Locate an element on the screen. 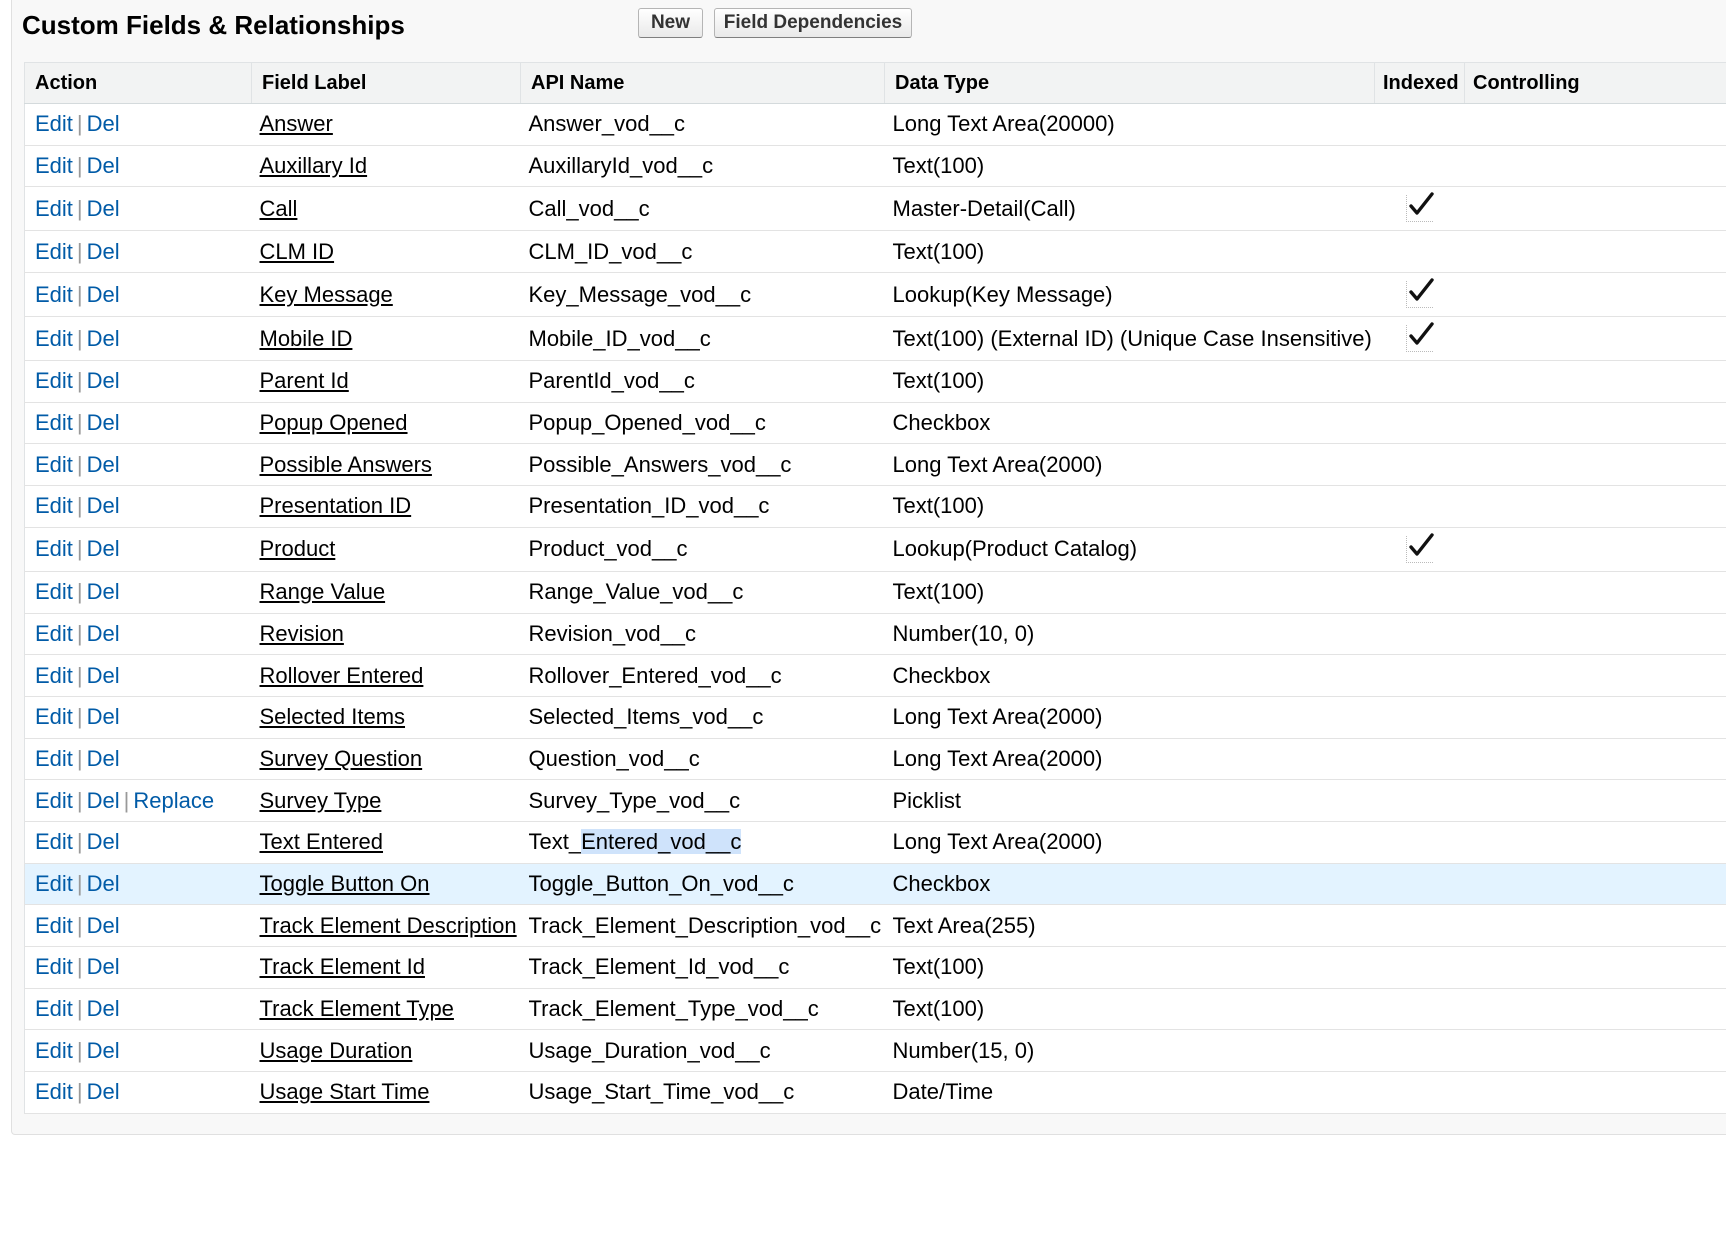 The height and width of the screenshot is (1254, 1726). field-label-link: Track Element Type is located at coordinates (357, 1008).